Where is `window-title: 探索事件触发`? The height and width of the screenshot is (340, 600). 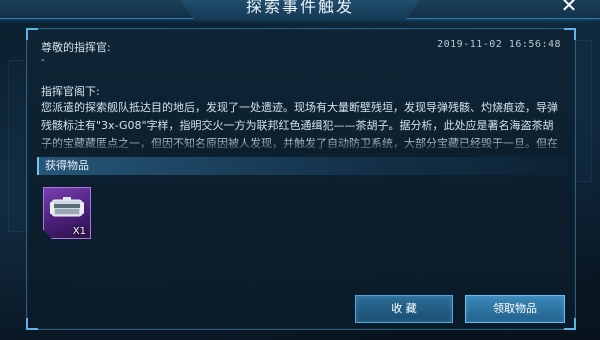 window-title: 探索事件触发 is located at coordinates (299, 8).